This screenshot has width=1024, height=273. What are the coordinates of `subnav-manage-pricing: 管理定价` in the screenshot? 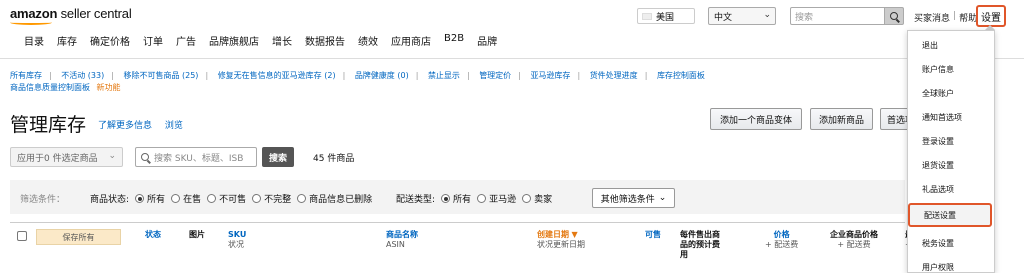 It's located at (495, 75).